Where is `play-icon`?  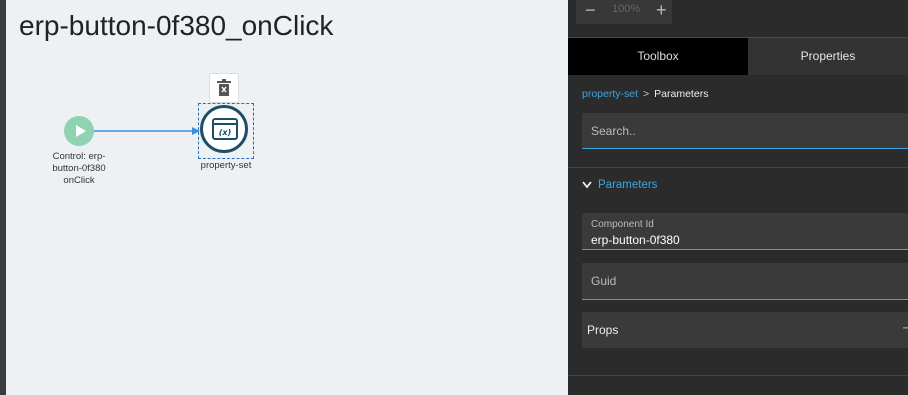 play-icon is located at coordinates (81, 131).